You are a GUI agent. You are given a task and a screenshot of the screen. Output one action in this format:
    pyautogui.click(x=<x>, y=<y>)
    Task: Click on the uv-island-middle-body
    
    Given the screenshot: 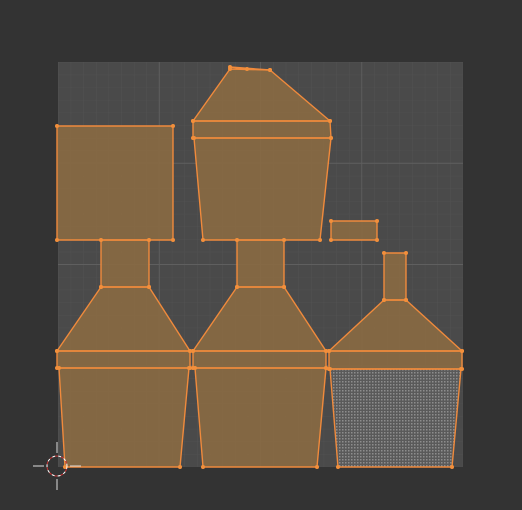 What is the action you would take?
    pyautogui.click(x=260, y=417)
    